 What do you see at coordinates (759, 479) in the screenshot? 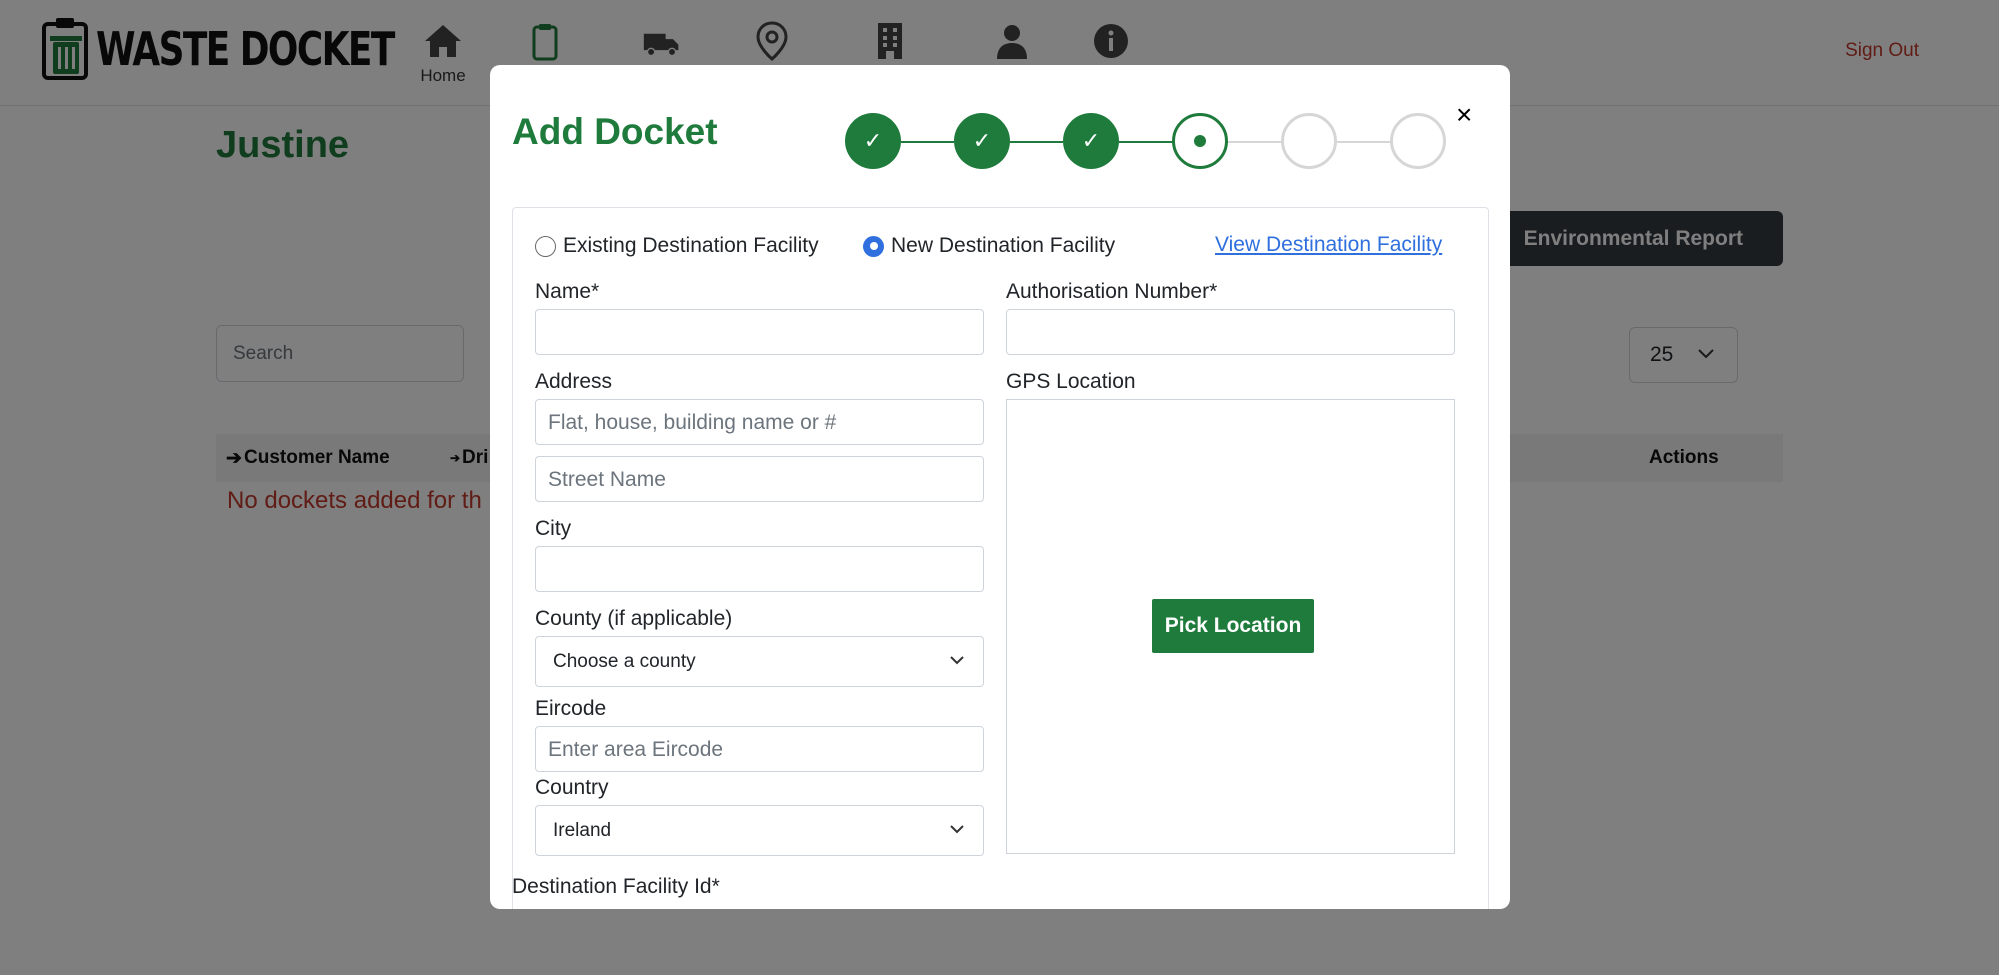
I see `street-name-field: Street Name` at bounding box center [759, 479].